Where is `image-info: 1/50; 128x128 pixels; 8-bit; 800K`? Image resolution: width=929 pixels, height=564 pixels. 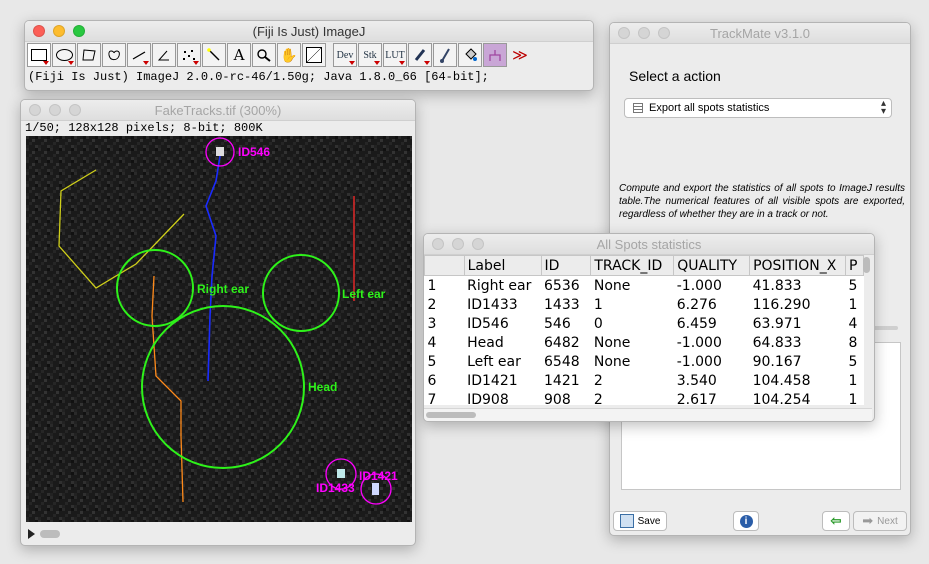 image-info: 1/50; 128x128 pixels; 8-bit; 800K is located at coordinates (144, 128).